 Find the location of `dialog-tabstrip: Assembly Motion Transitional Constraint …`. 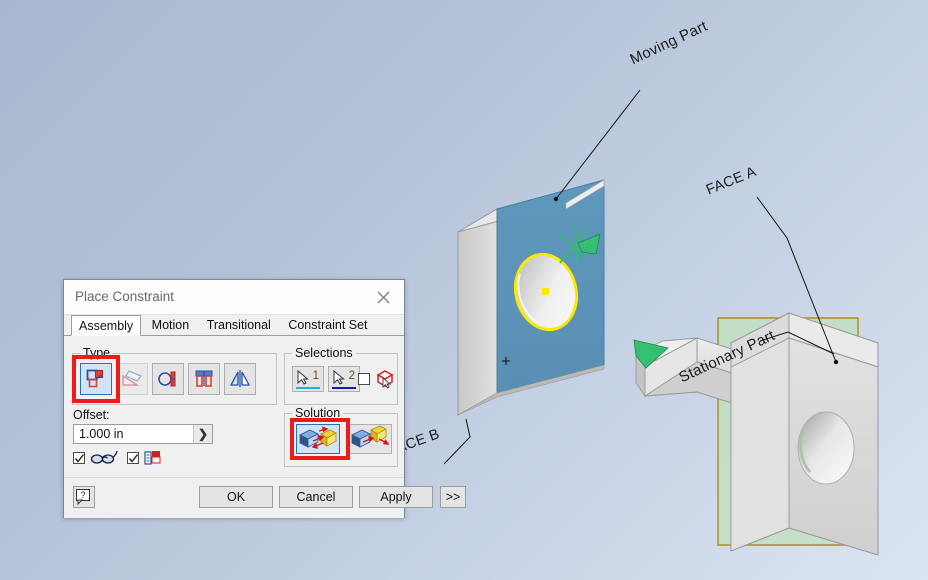

dialog-tabstrip: Assembly Motion Transitional Constraint … is located at coordinates (234, 325).